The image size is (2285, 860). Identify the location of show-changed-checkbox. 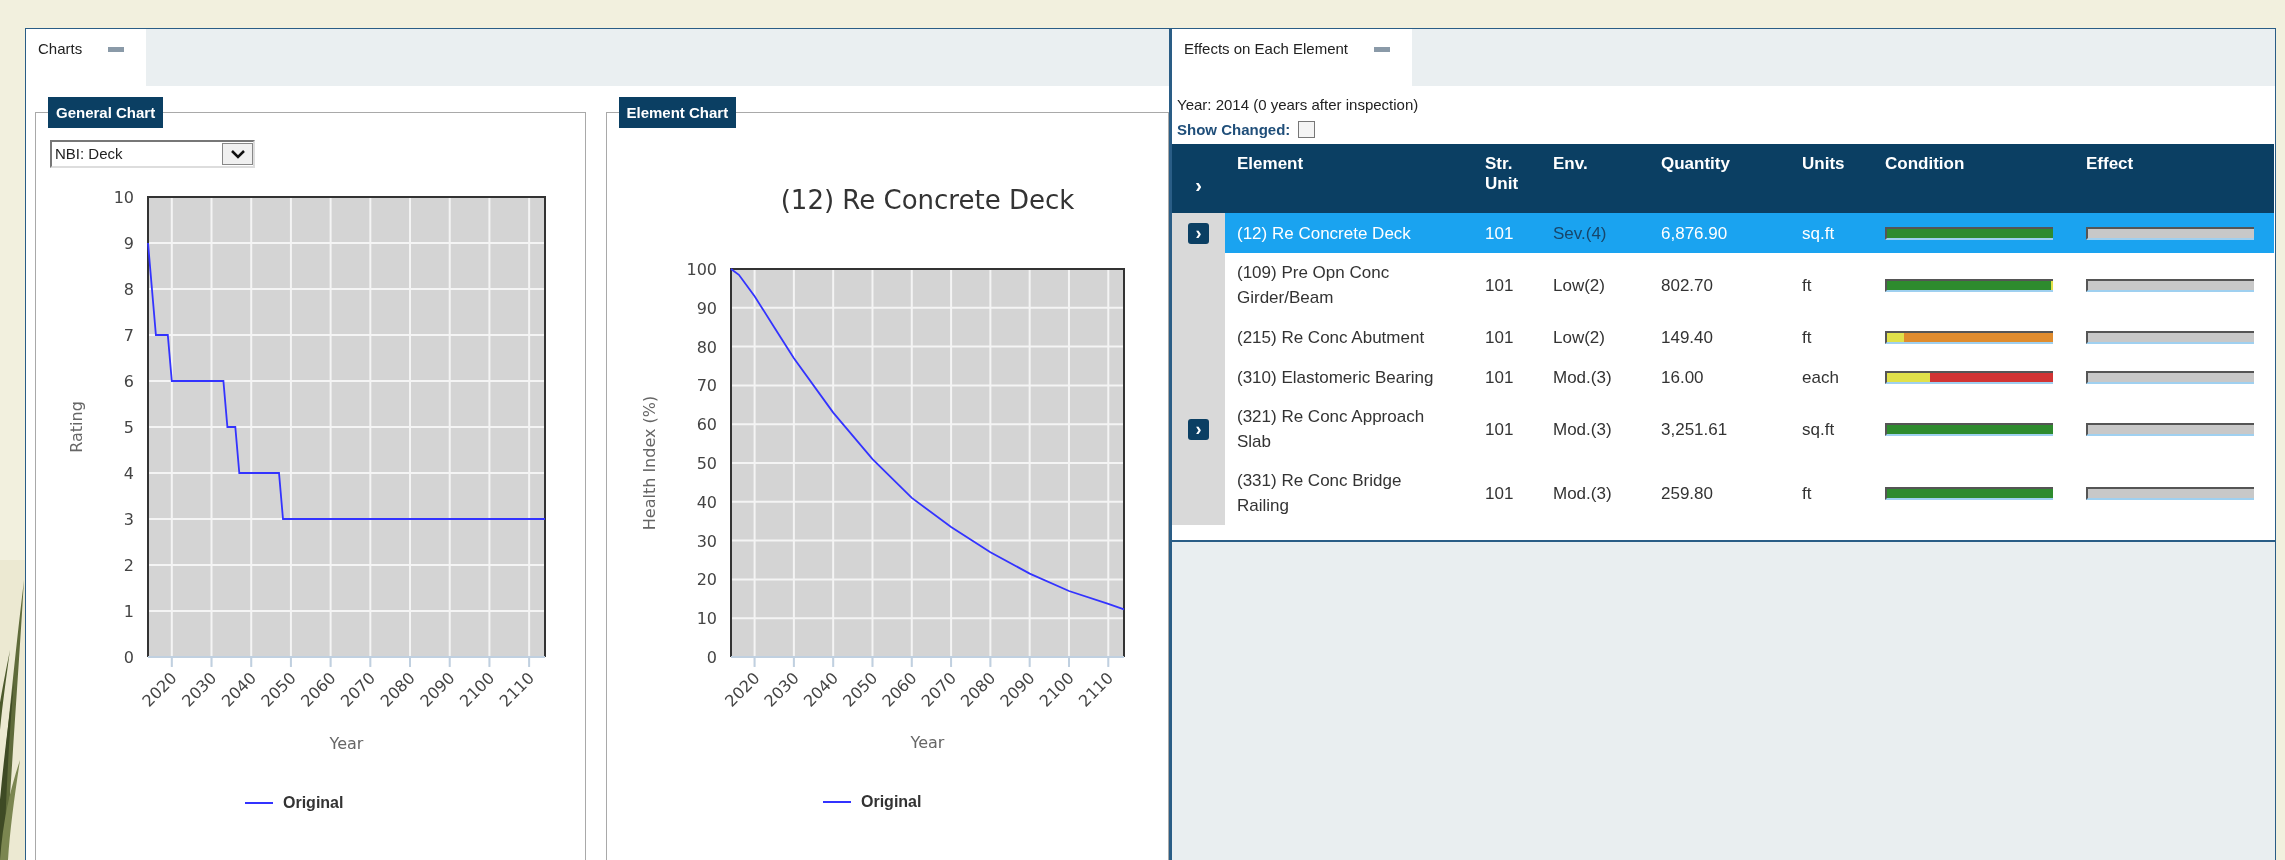
(1307, 130).